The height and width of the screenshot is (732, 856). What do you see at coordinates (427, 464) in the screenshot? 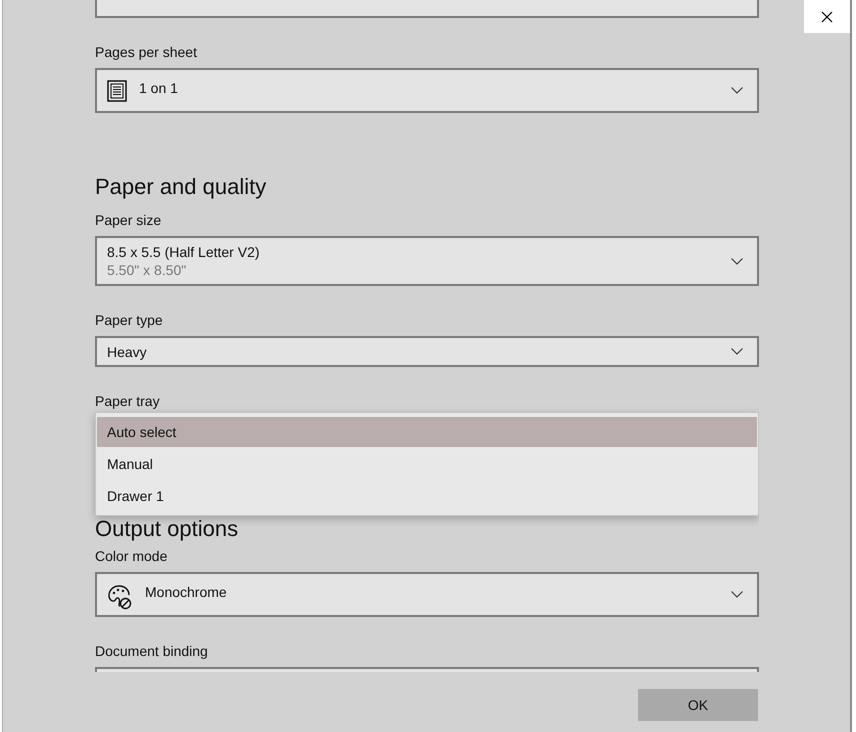
I see `dropdown-option: Manual` at bounding box center [427, 464].